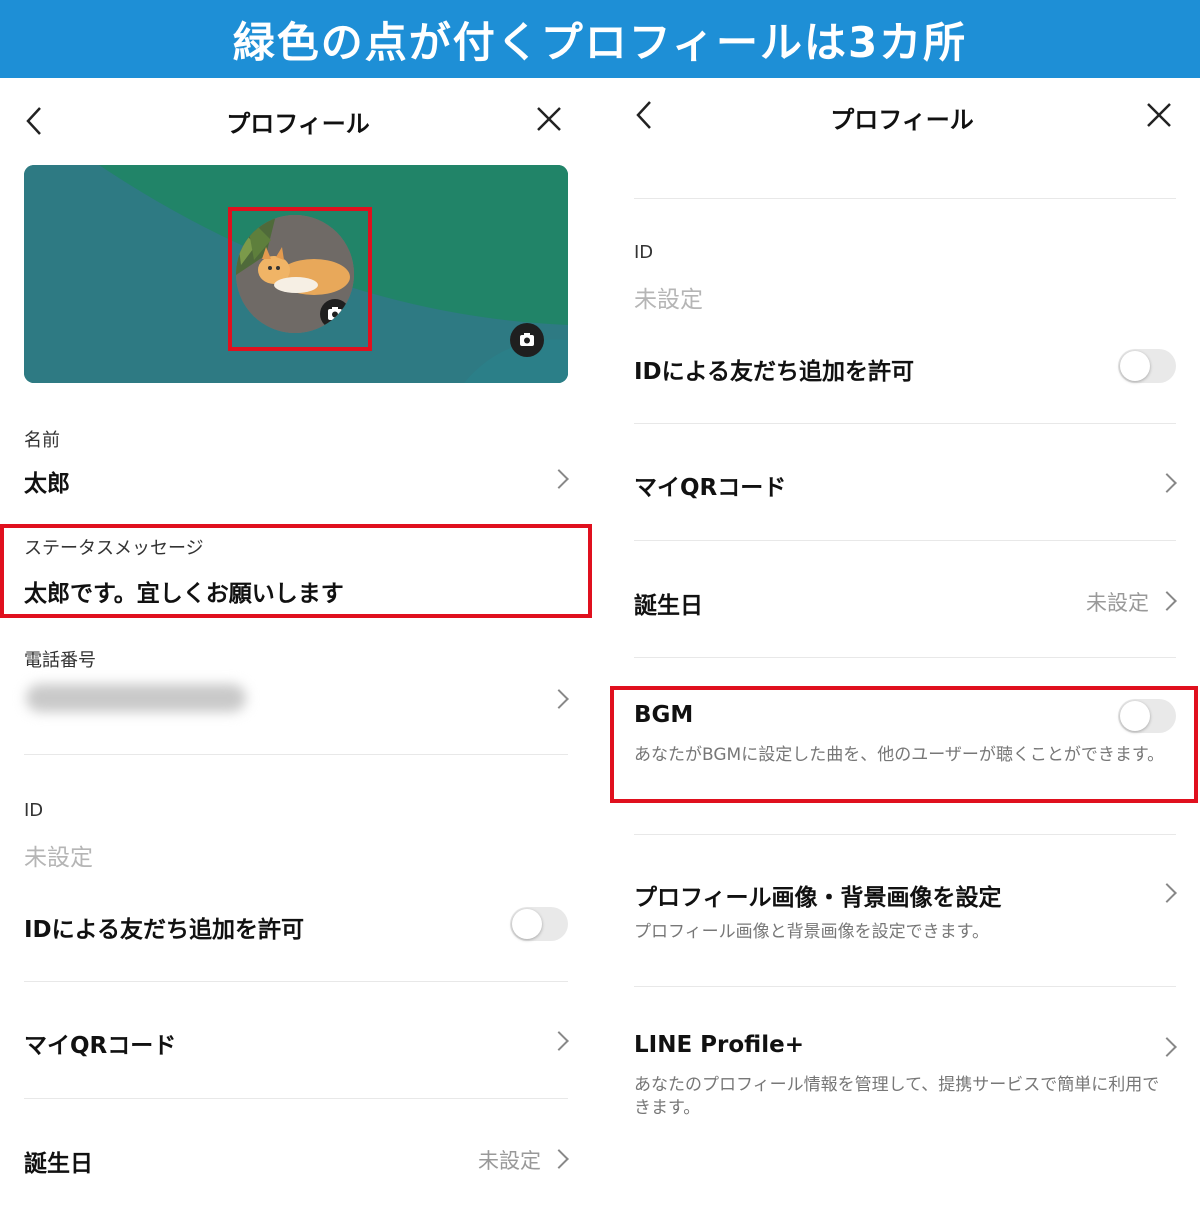  What do you see at coordinates (47, 481) in the screenshot?
I see `name-value: 太郎` at bounding box center [47, 481].